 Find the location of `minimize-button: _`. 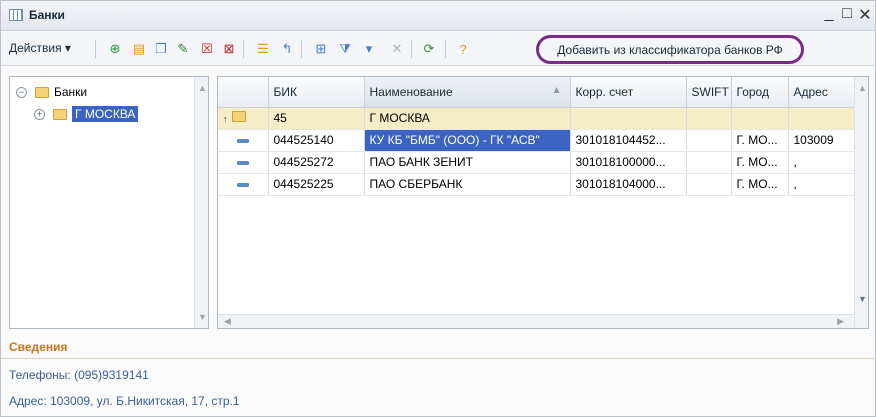

minimize-button: _ is located at coordinates (829, 14).